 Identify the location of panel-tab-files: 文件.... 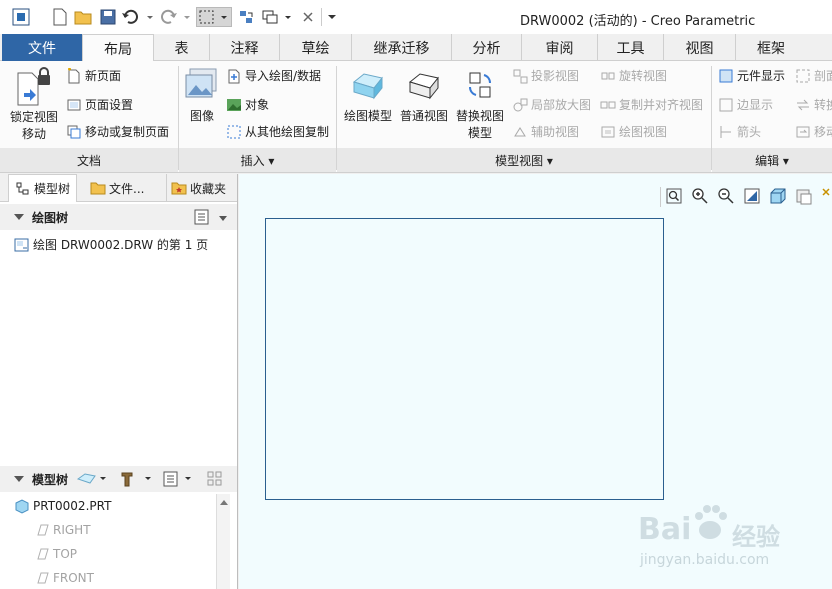
(117, 188).